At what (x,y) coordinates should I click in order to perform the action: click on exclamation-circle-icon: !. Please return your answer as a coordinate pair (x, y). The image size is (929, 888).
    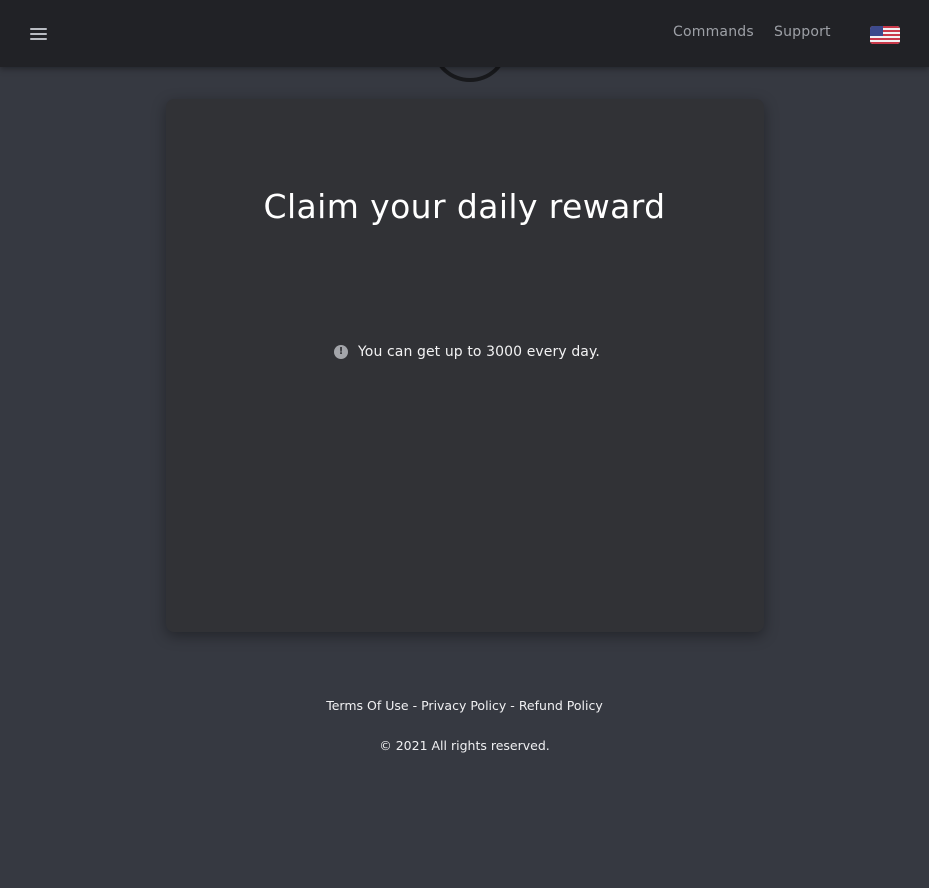
    Looking at the image, I should click on (341, 352).